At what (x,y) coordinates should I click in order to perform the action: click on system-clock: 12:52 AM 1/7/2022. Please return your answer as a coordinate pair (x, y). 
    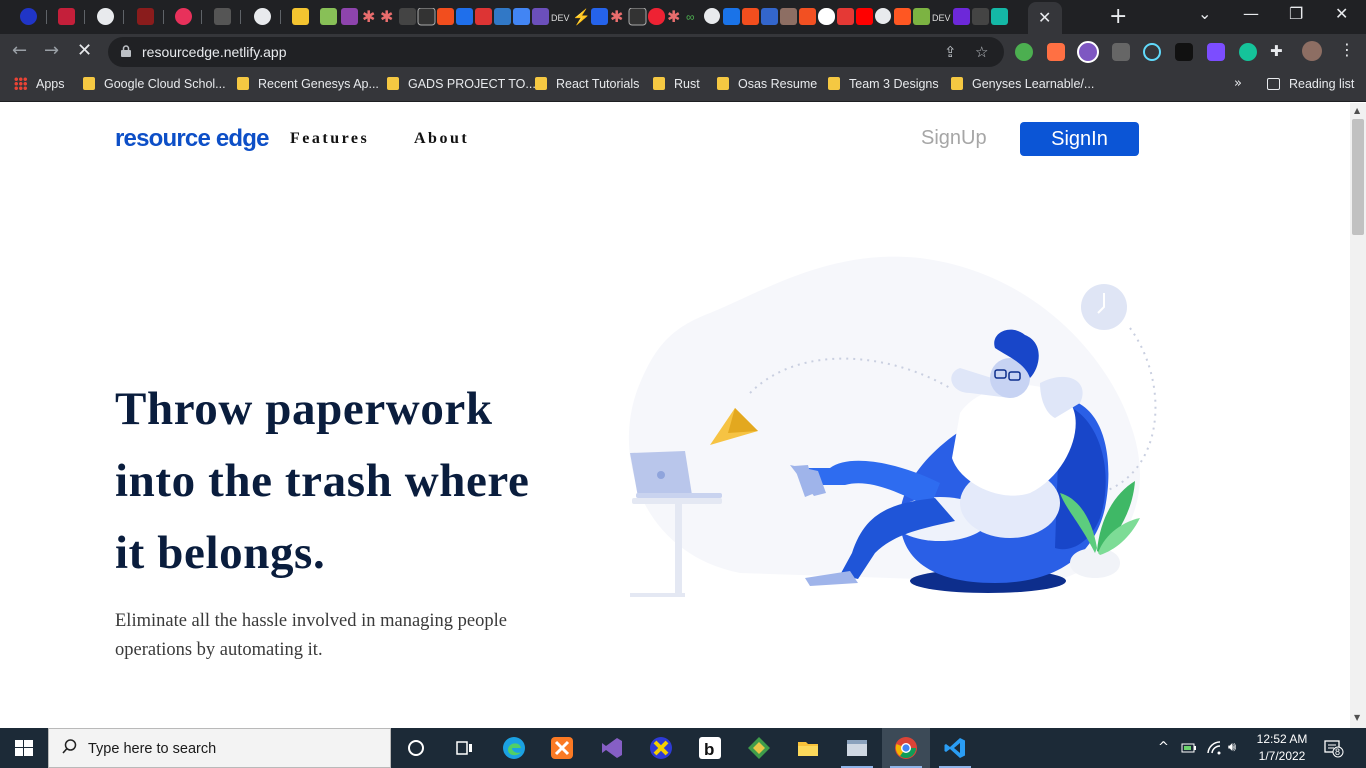
    Looking at the image, I should click on (1282, 748).